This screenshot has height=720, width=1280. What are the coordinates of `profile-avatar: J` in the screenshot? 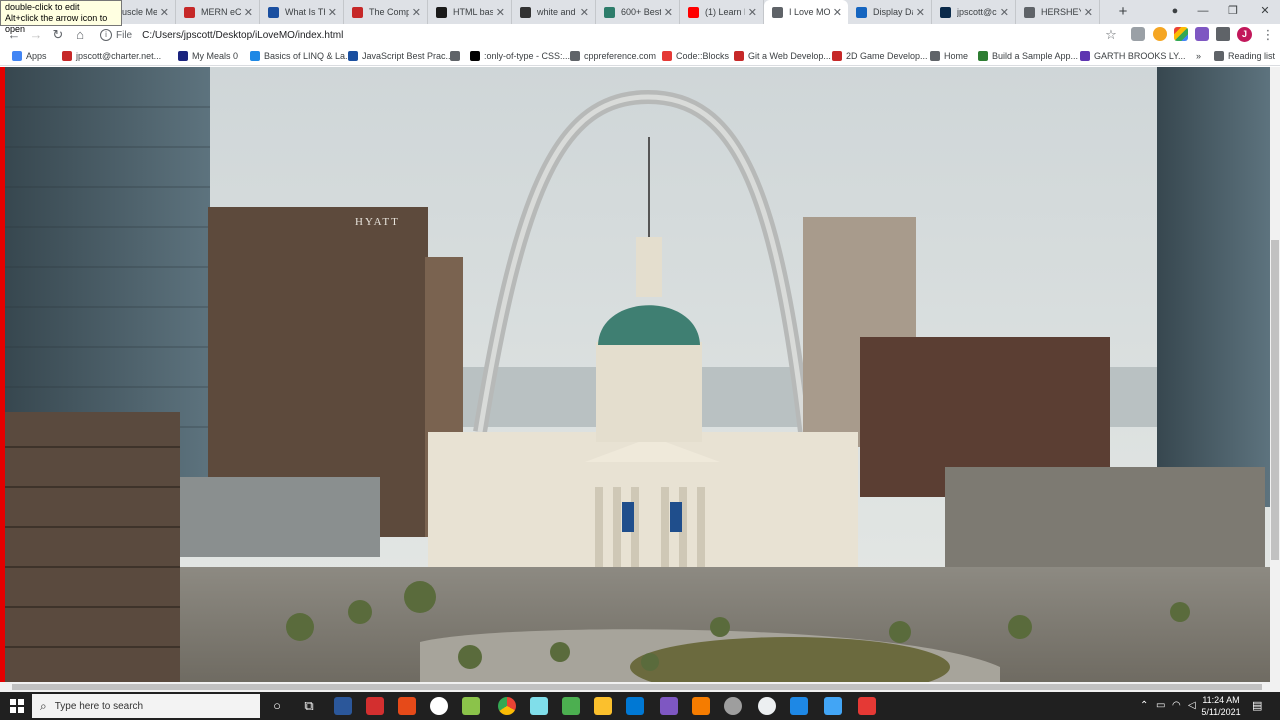 It's located at (1244, 34).